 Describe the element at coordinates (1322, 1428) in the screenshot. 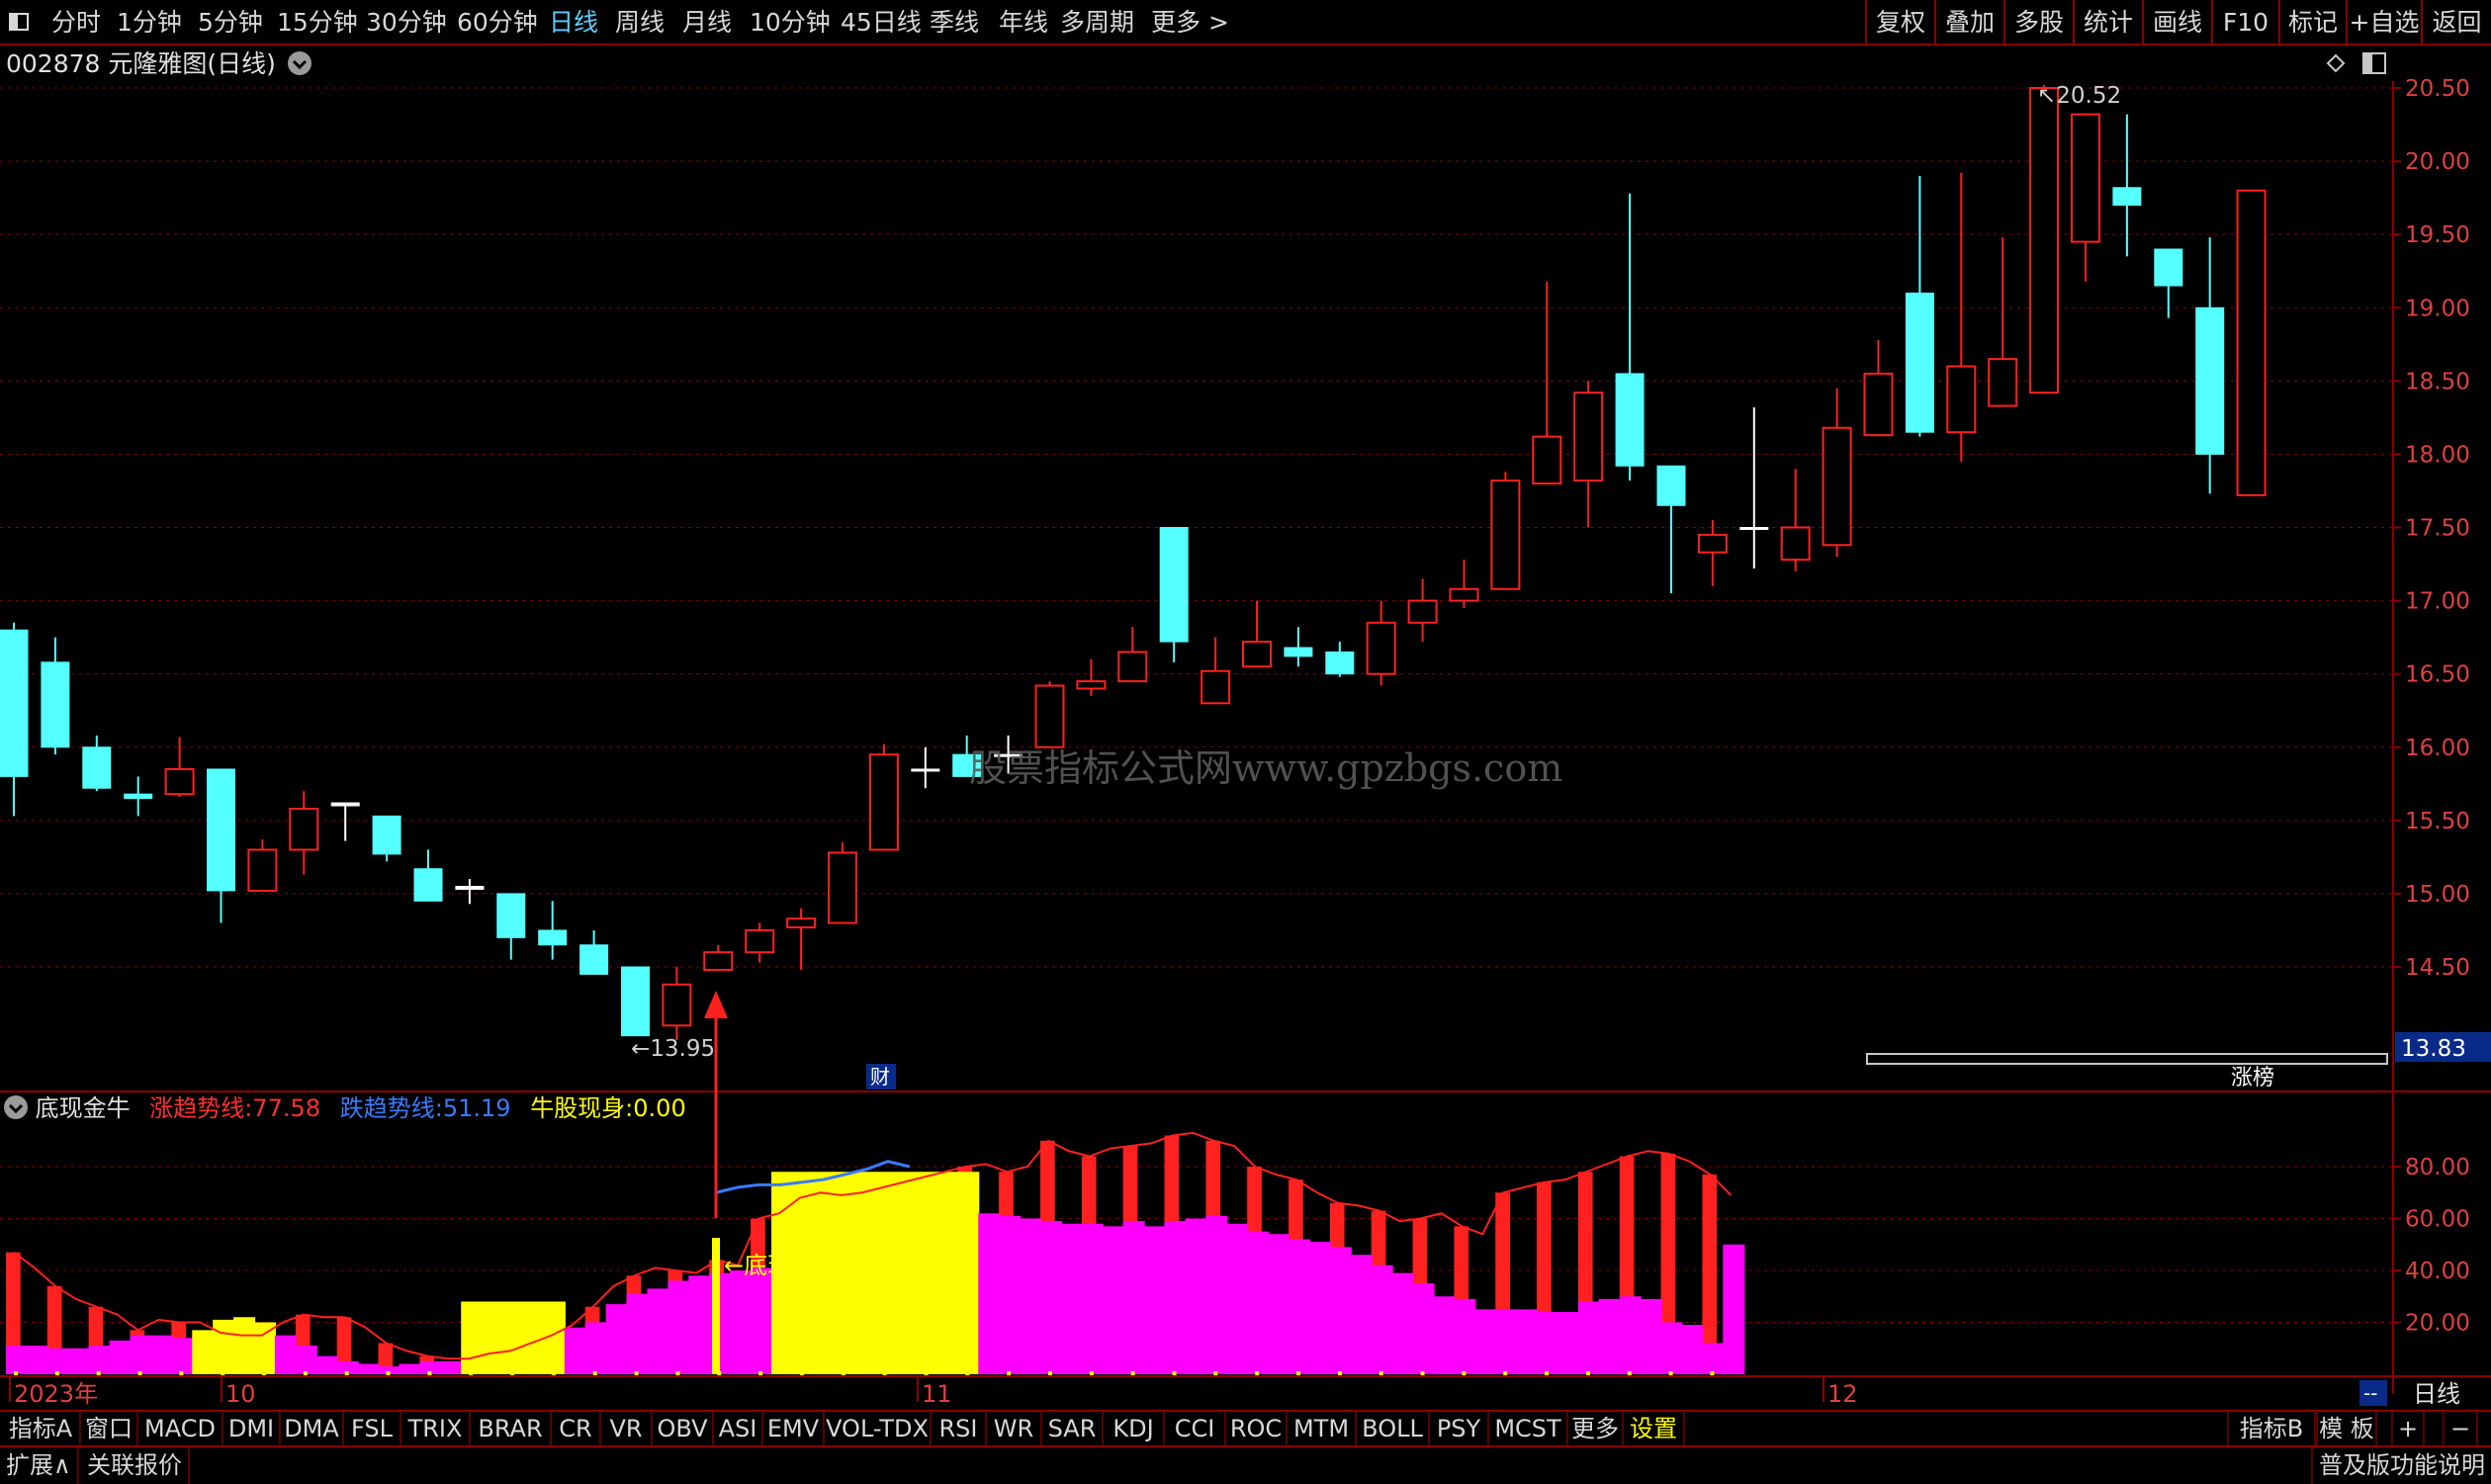

I see `indicator-tab-20: MTM` at that location.